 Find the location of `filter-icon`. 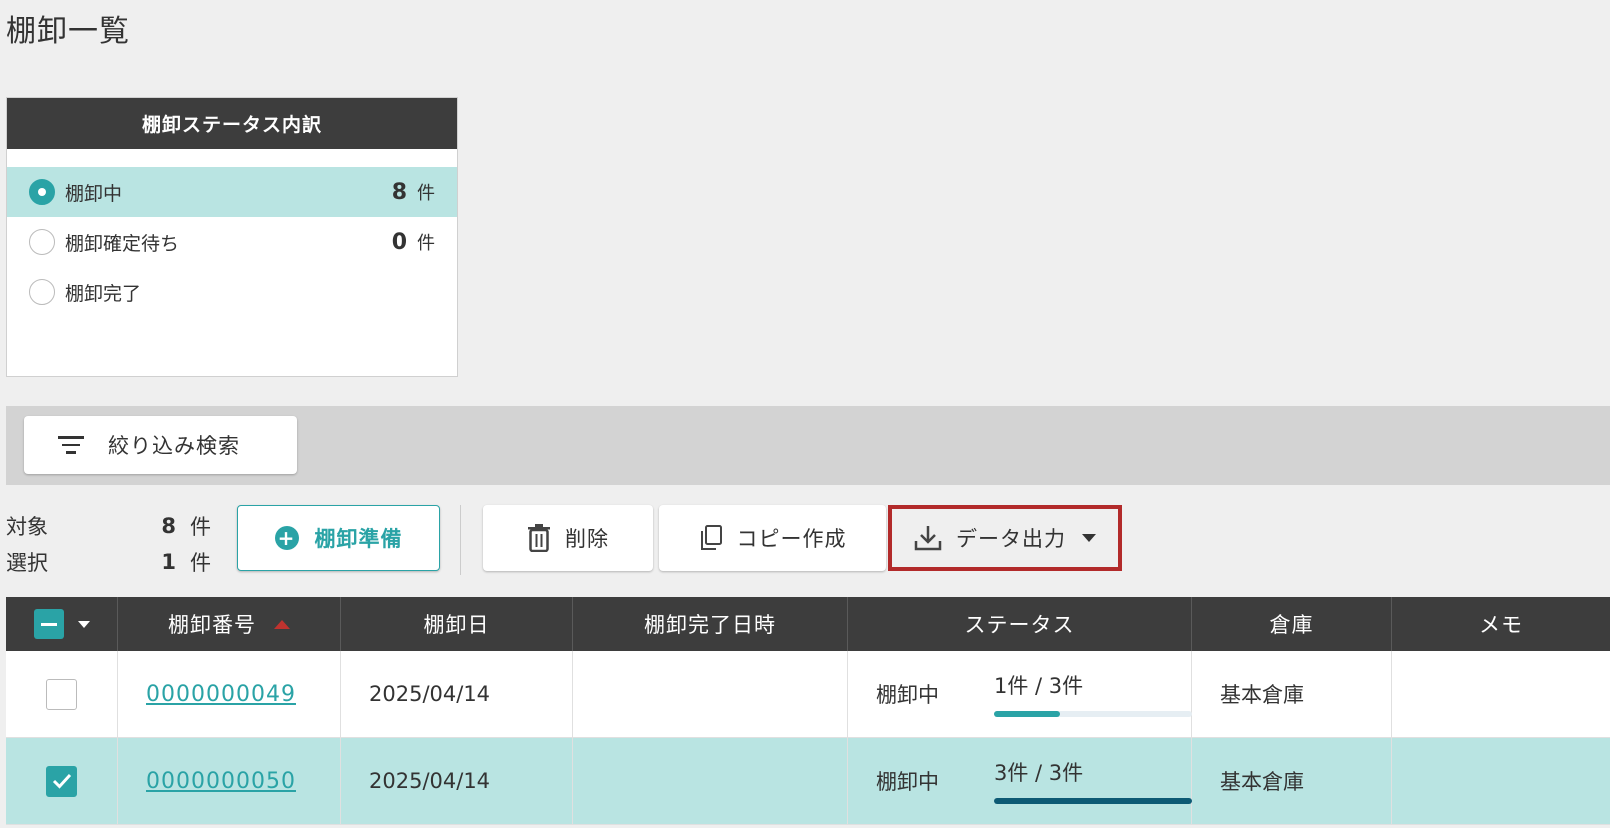

filter-icon is located at coordinates (71, 445).